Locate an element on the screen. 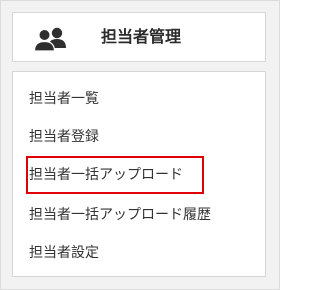  menu-item-staff-bulk-upload-history: 担当者一括アップロード履歴 is located at coordinates (120, 215).